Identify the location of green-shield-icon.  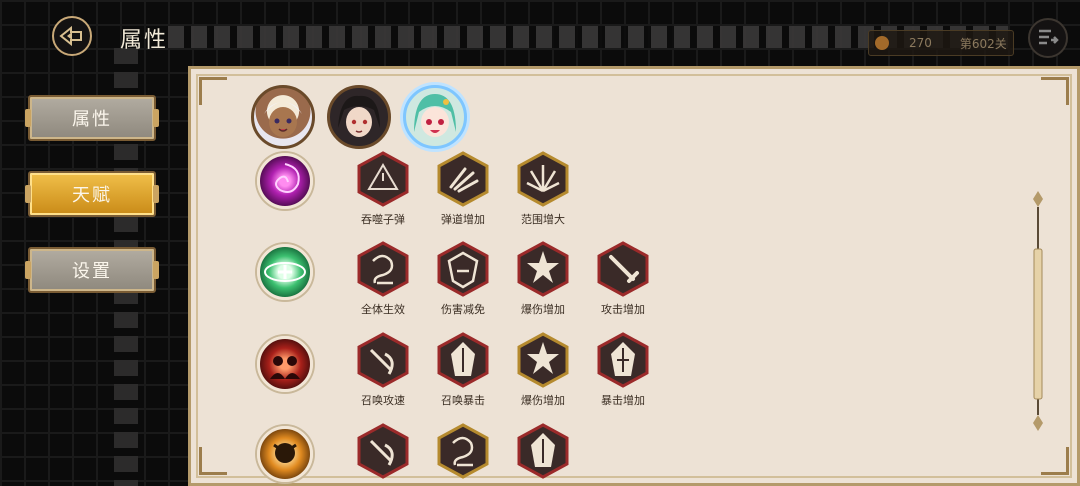
(285, 272).